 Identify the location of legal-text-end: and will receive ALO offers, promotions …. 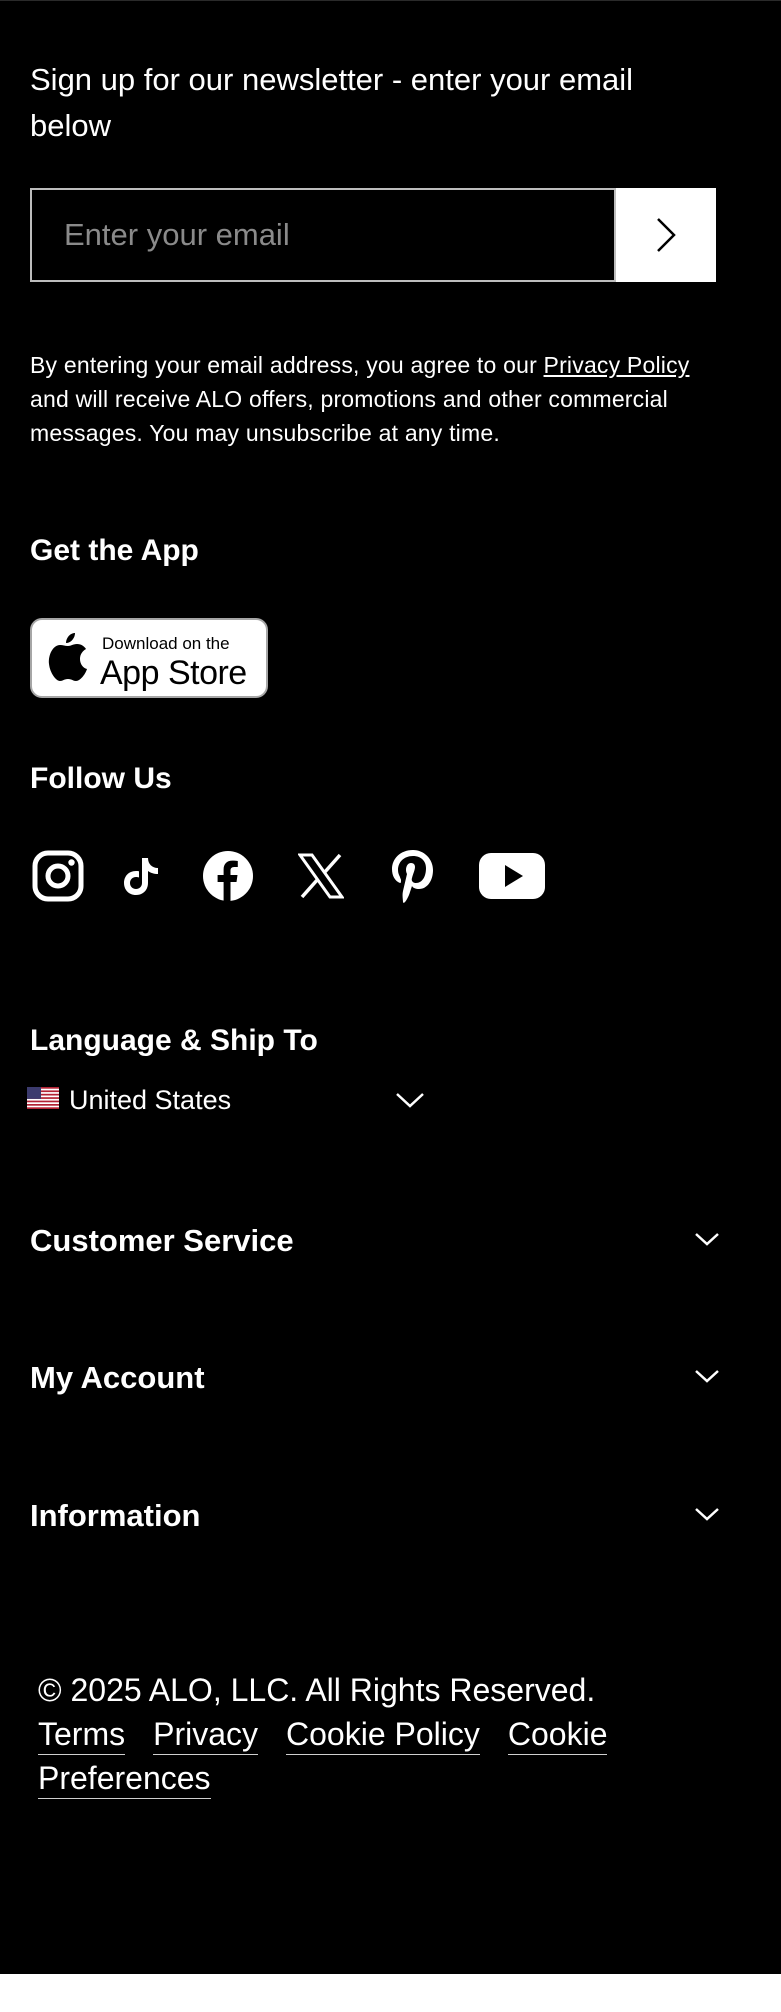
(349, 416).